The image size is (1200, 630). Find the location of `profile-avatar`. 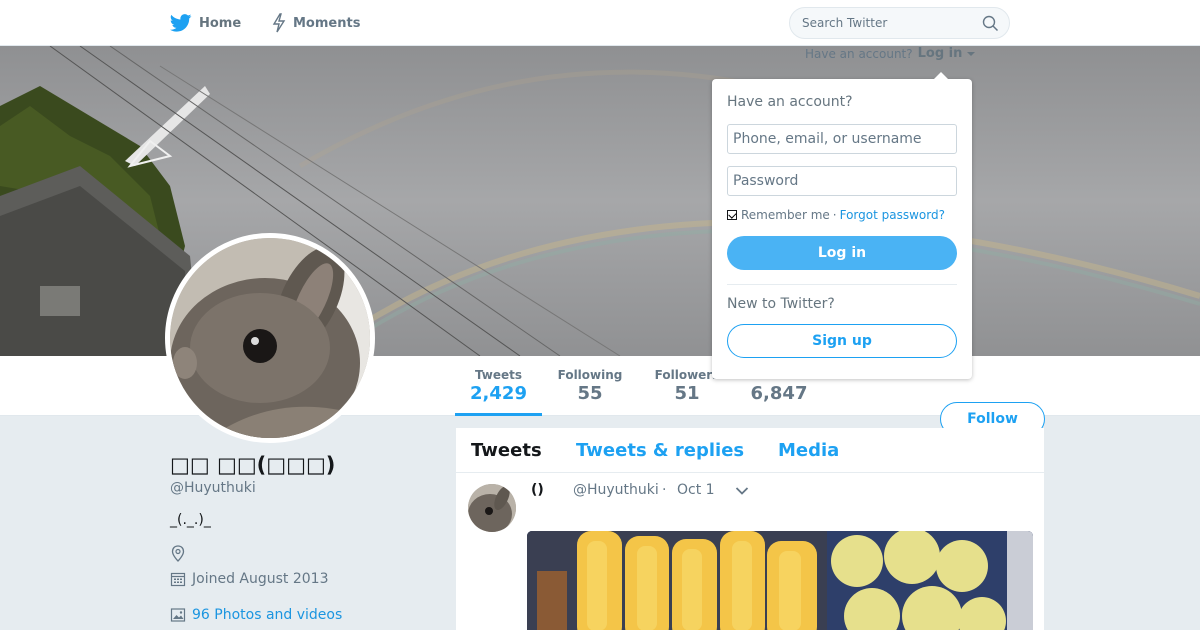

profile-avatar is located at coordinates (270, 338).